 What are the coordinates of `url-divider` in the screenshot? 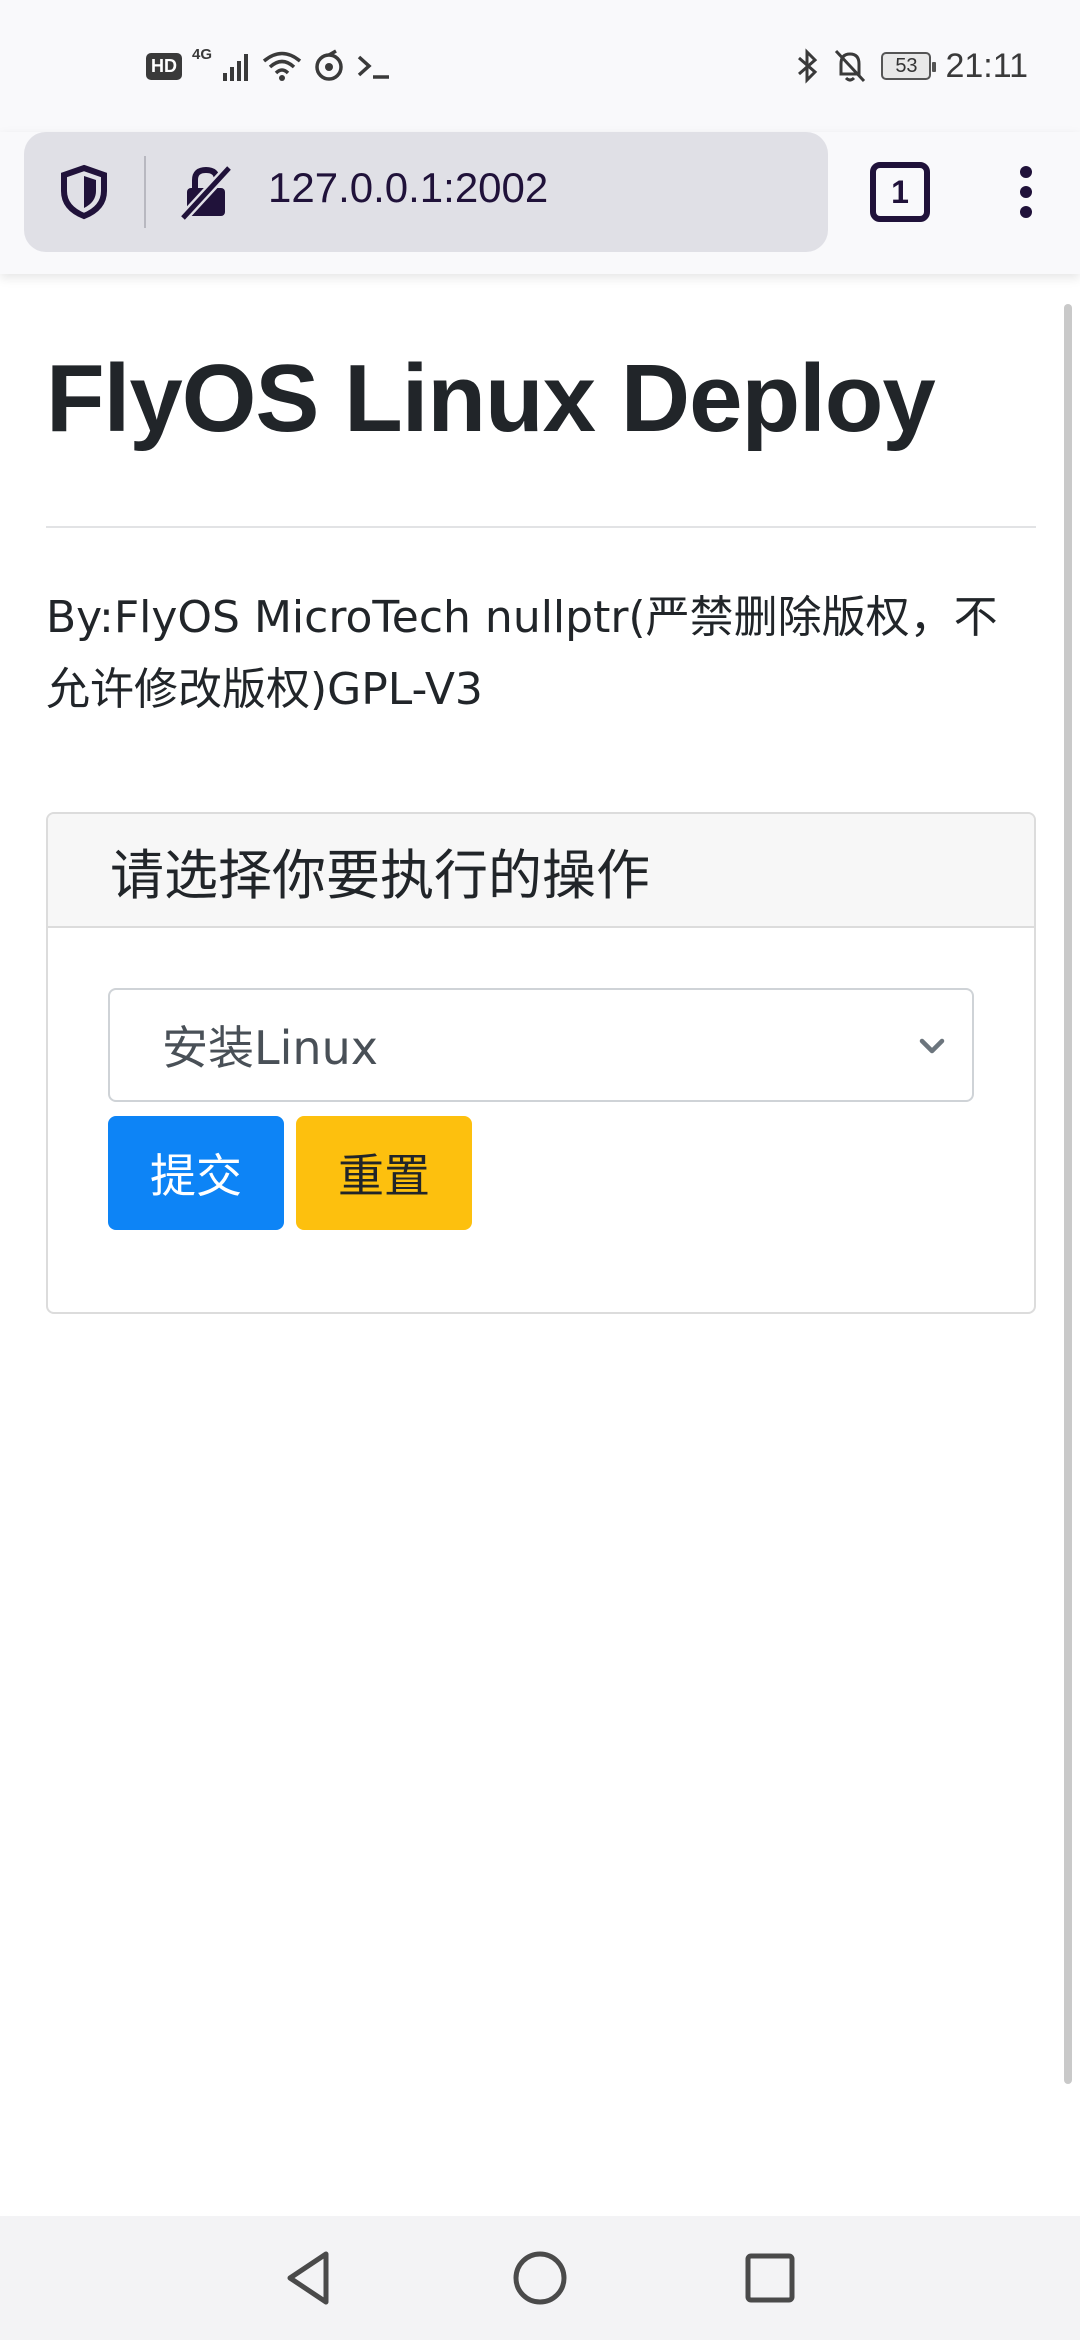 It's located at (145, 192).